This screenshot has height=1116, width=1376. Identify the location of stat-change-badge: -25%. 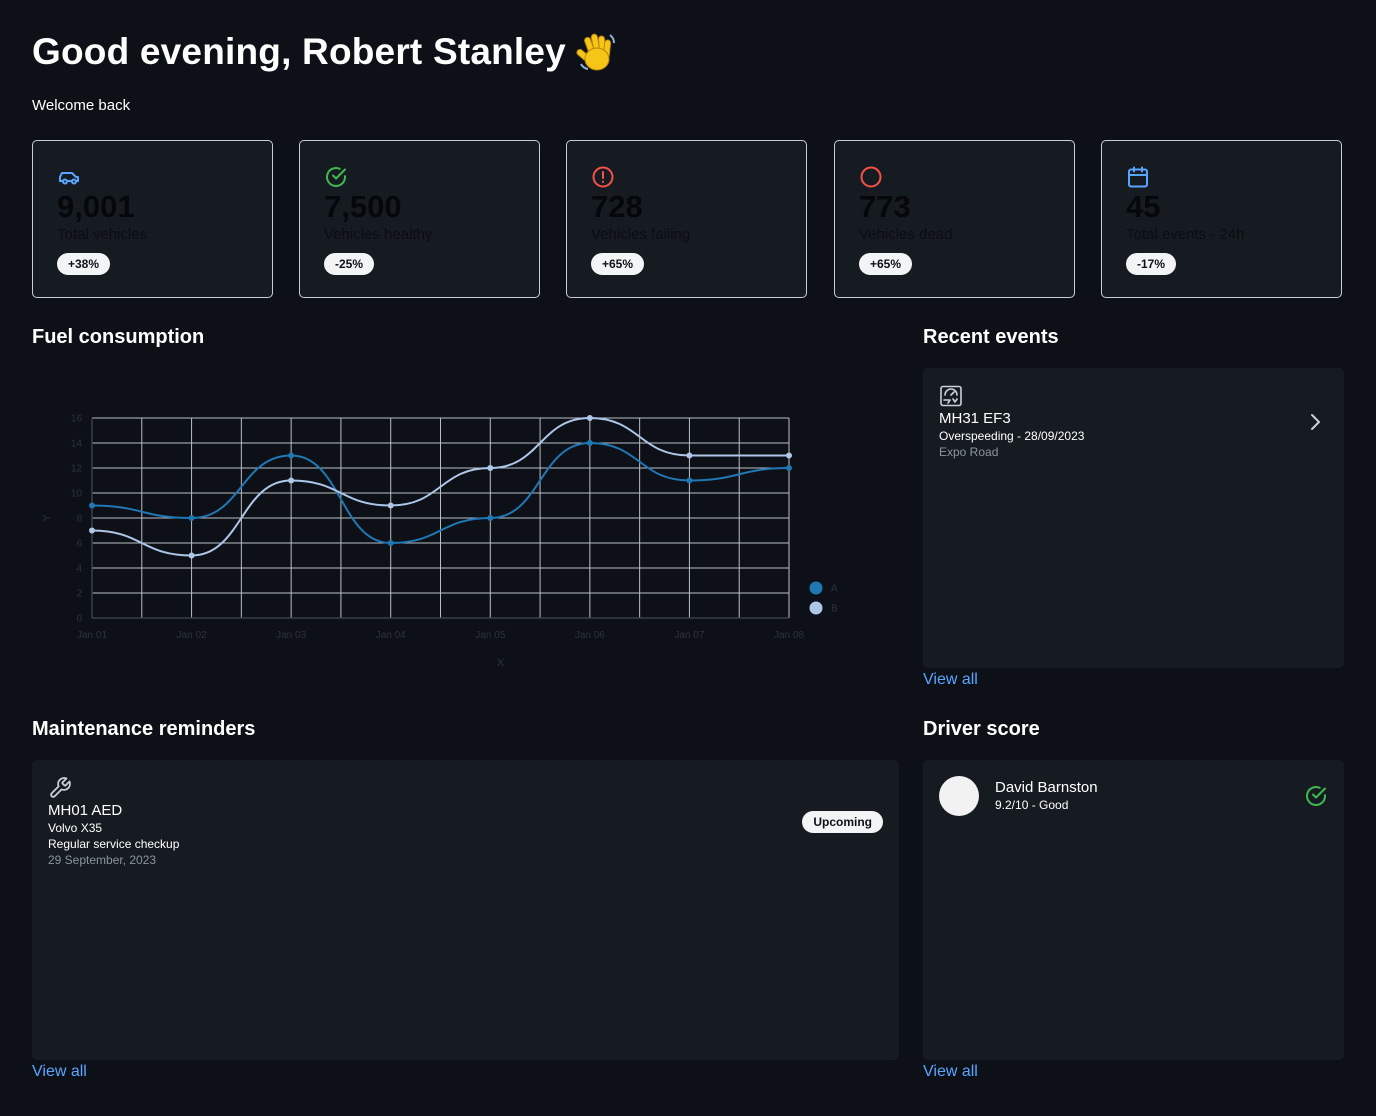
(349, 264).